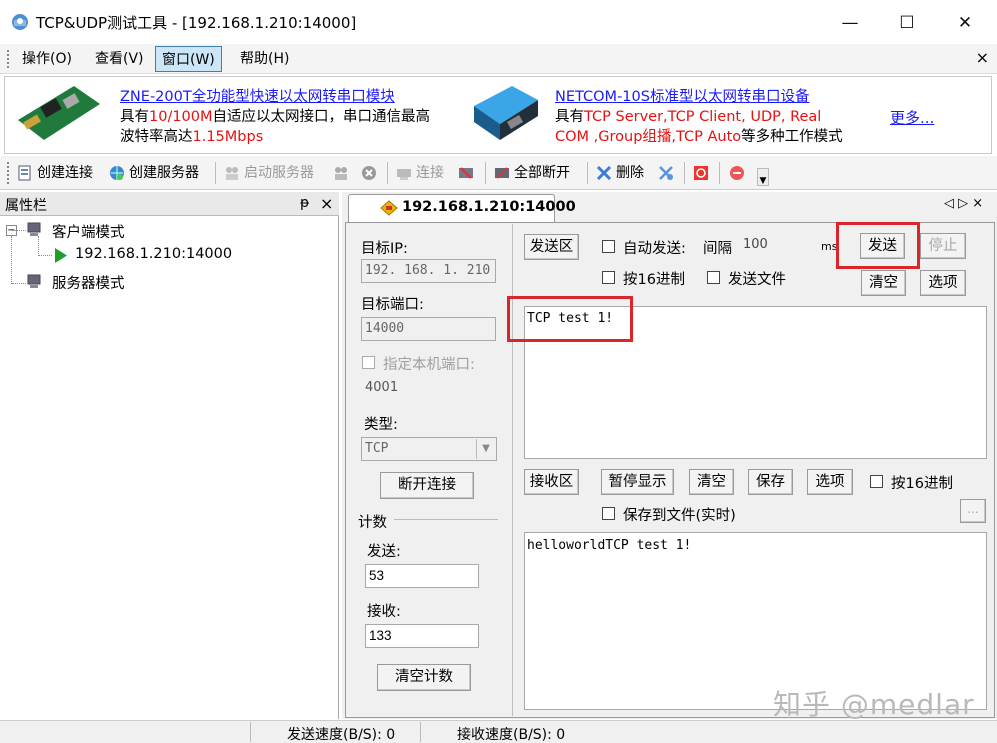 Image resolution: width=997 pixels, height=743 pixels. Describe the element at coordinates (608, 277) in the screenshot. I see `send-hex-checkbox` at that location.